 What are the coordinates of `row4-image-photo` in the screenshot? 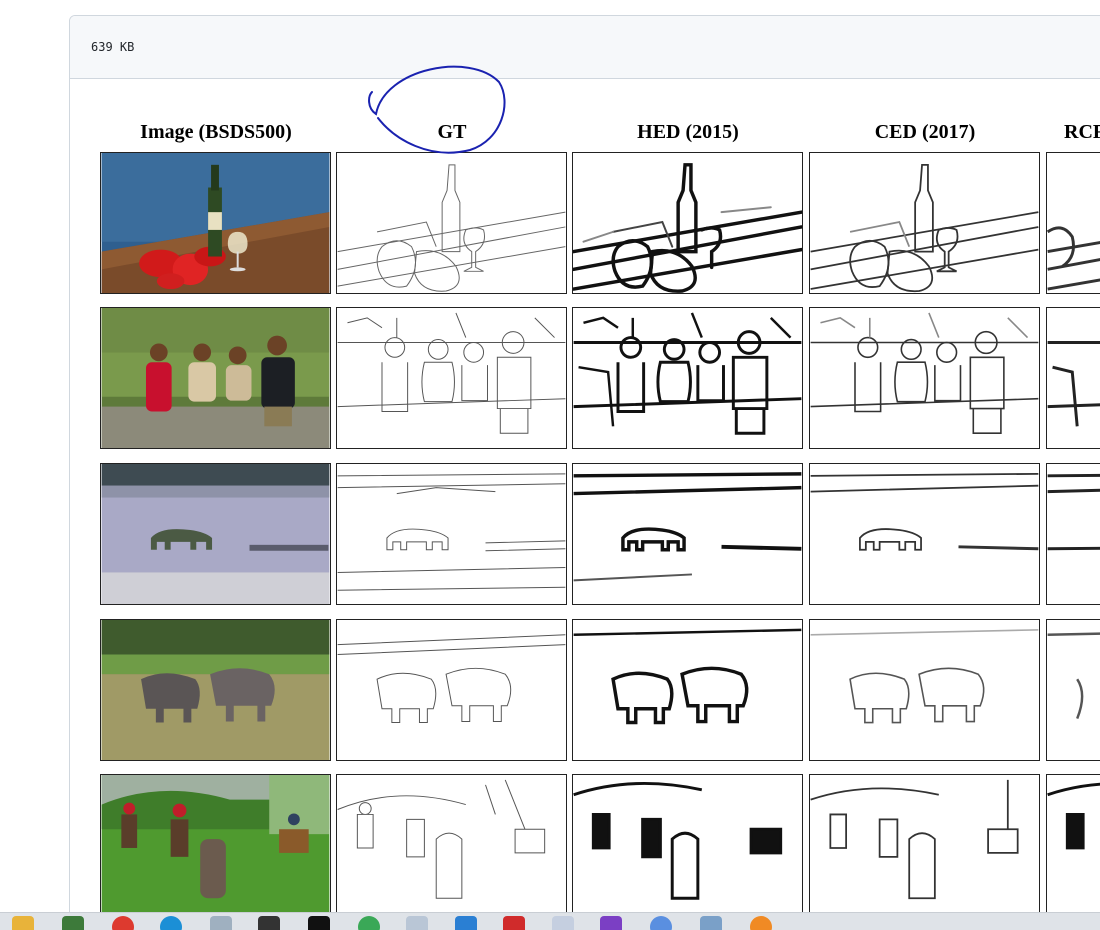 It's located at (215, 690).